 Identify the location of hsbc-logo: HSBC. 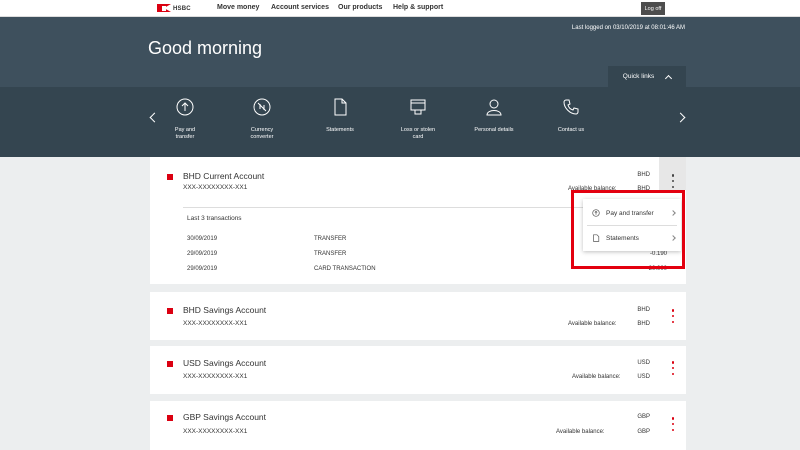
(174, 8).